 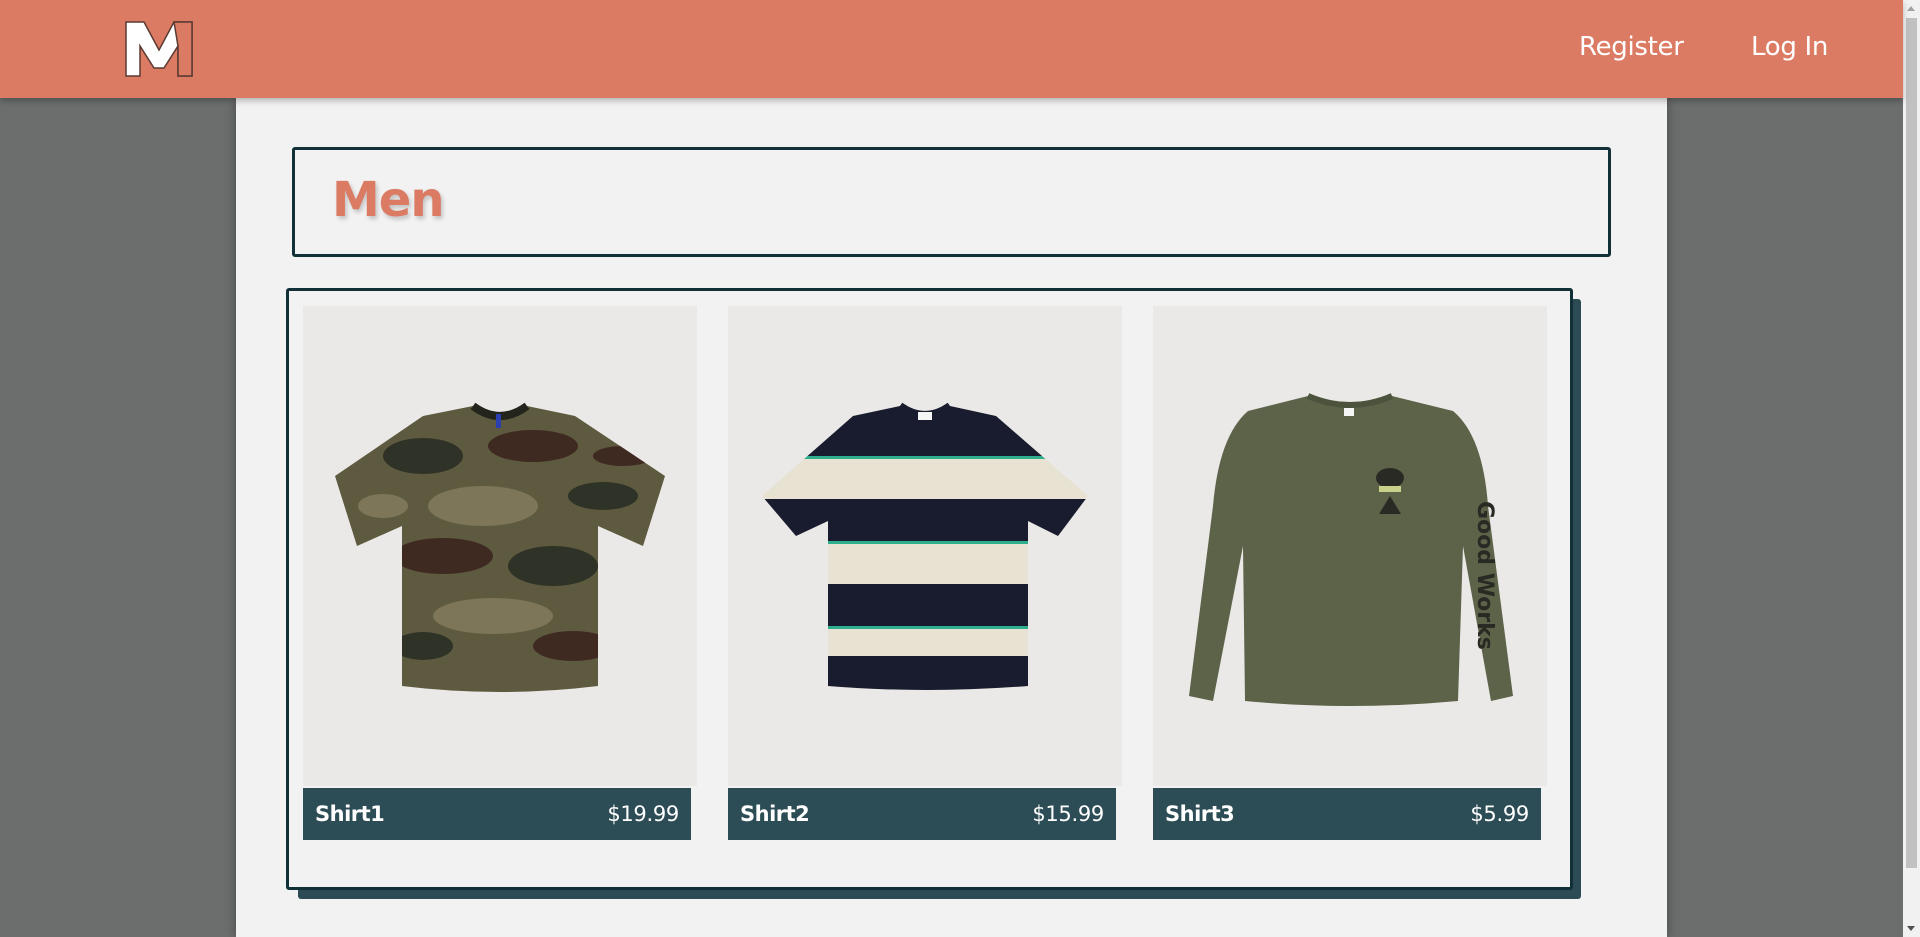 What do you see at coordinates (1911, 928) in the screenshot?
I see `scroll-down-arrow-icon` at bounding box center [1911, 928].